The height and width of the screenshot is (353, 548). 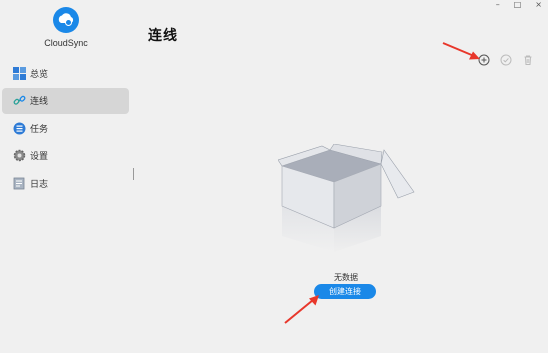 What do you see at coordinates (39, 74) in the screenshot?
I see `sidebar-item-label: 总览` at bounding box center [39, 74].